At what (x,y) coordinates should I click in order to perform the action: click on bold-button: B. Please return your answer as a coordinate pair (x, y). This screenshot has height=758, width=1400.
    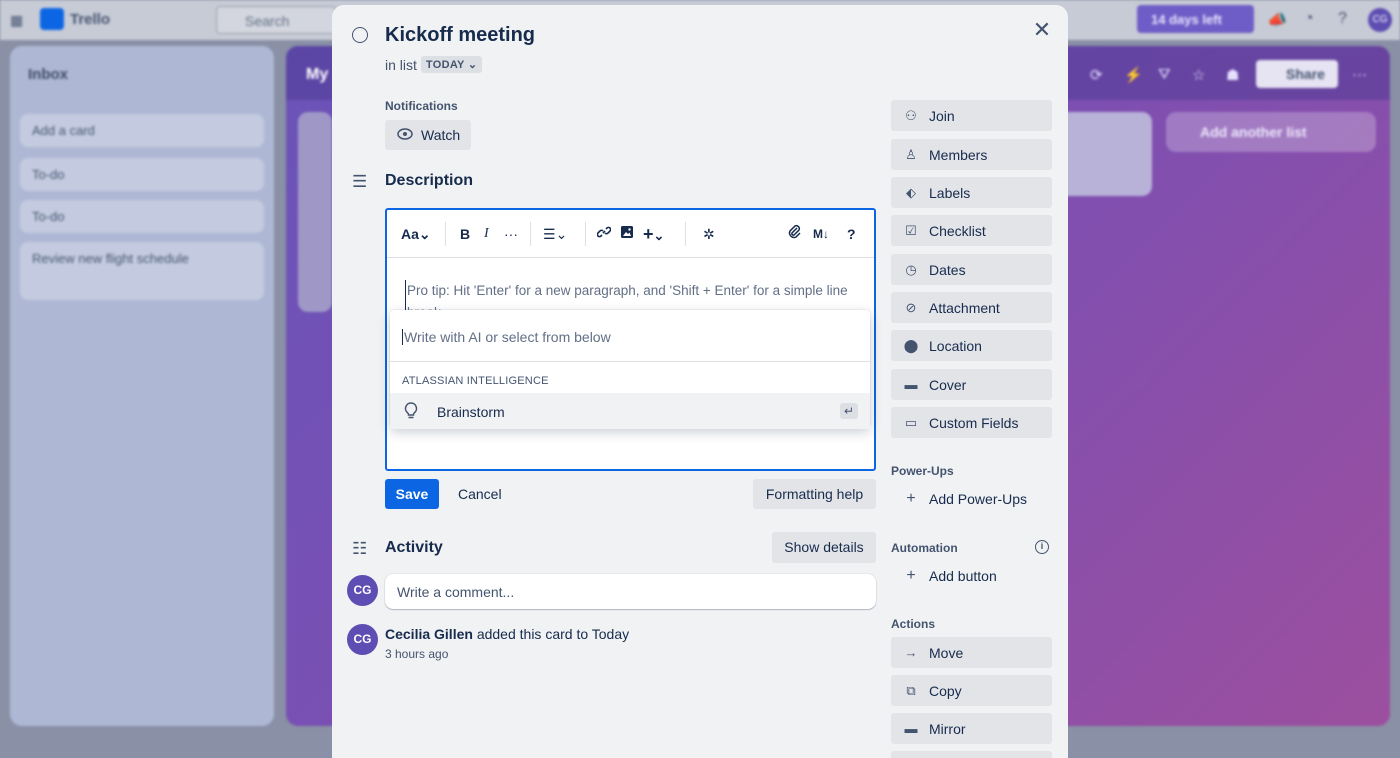
    Looking at the image, I should click on (465, 234).